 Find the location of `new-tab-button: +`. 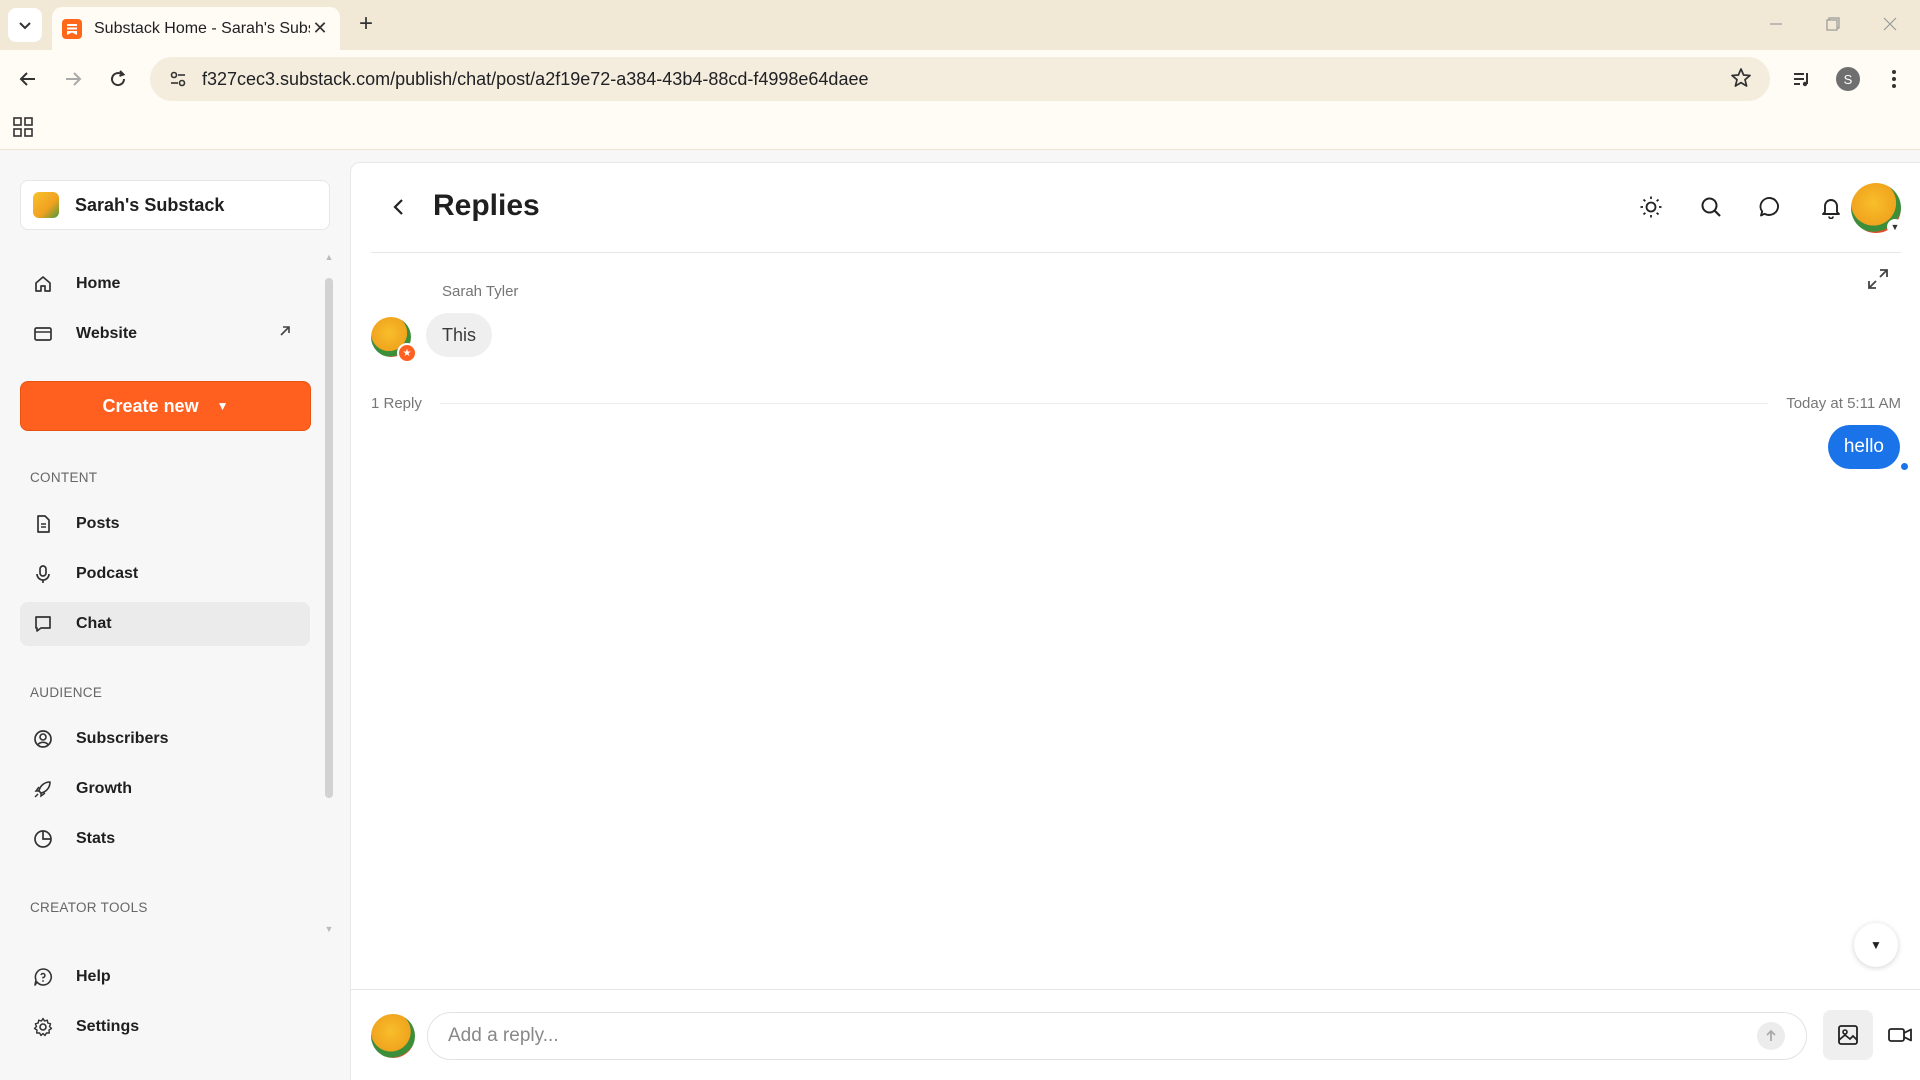

new-tab-button: + is located at coordinates (366, 24).